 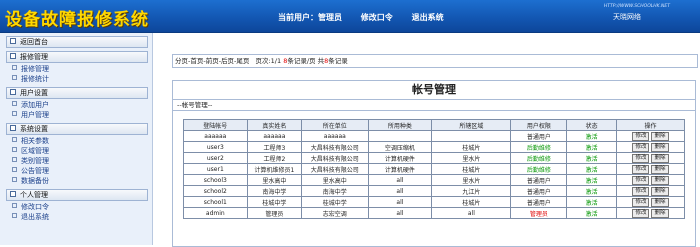 I want to click on cell-unit: aaaaaa, so click(x=335, y=136).